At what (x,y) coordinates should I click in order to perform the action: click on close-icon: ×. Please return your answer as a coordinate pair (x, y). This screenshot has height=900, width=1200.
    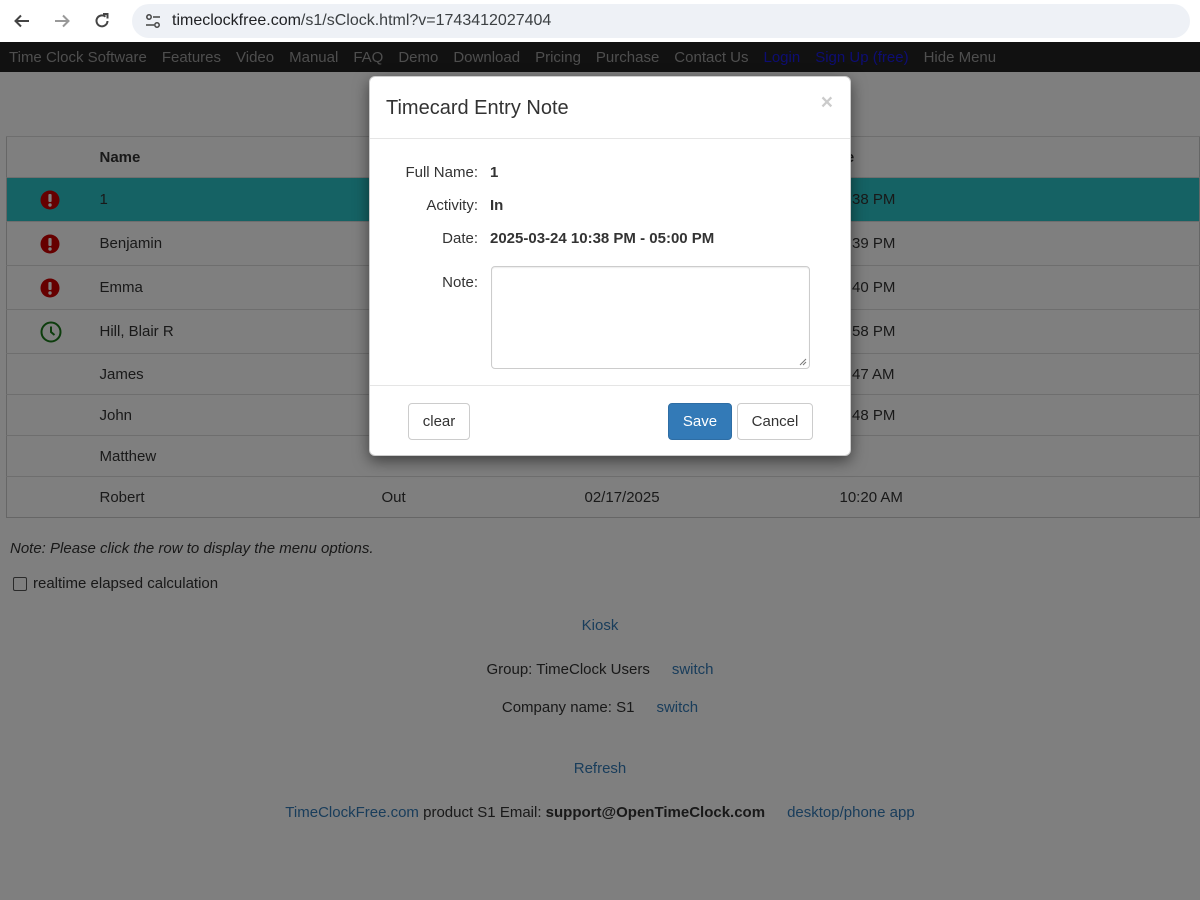
    Looking at the image, I should click on (827, 103).